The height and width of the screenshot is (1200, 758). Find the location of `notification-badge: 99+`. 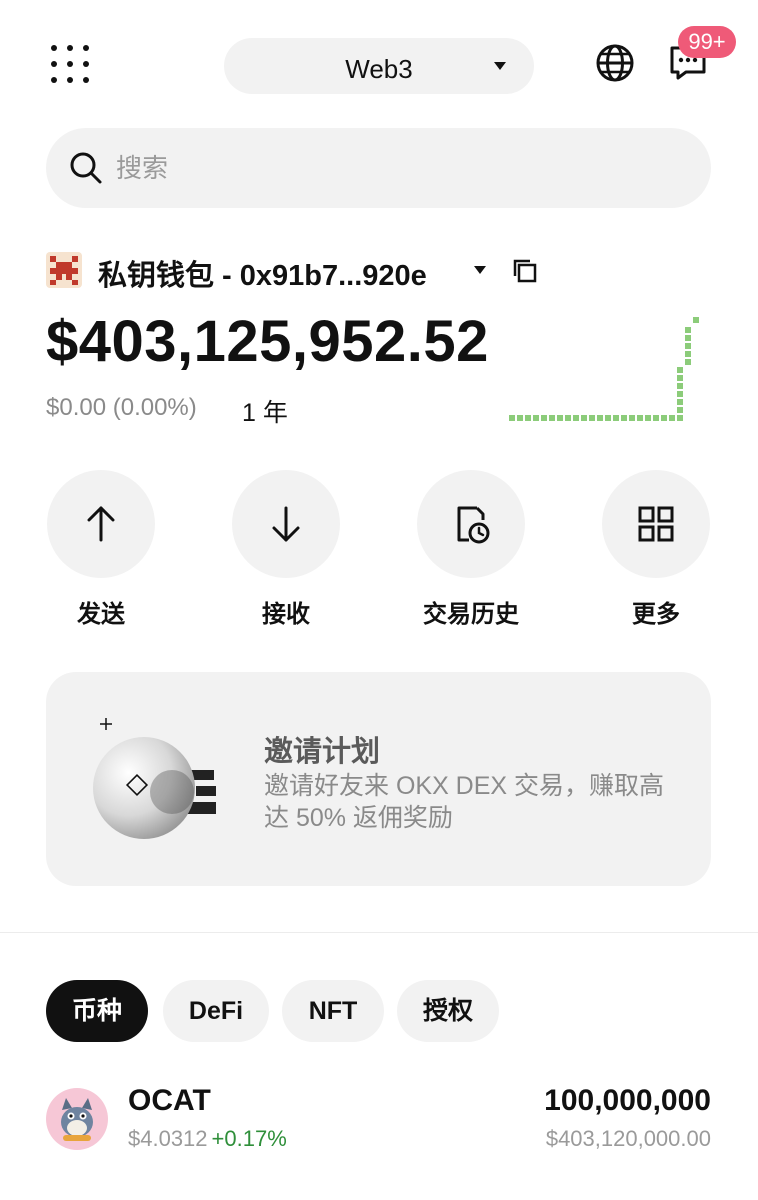

notification-badge: 99+ is located at coordinates (707, 42).